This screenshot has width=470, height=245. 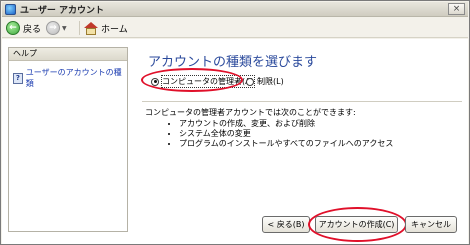 I want to click on forward-toolbar-button: → ▼, so click(x=56, y=28).